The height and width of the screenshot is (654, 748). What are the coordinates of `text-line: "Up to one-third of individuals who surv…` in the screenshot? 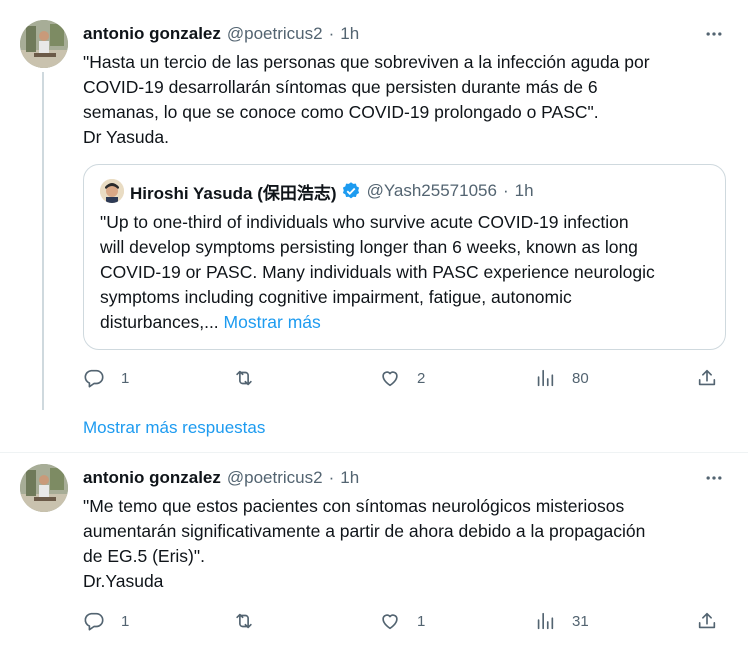 It's located at (364, 222).